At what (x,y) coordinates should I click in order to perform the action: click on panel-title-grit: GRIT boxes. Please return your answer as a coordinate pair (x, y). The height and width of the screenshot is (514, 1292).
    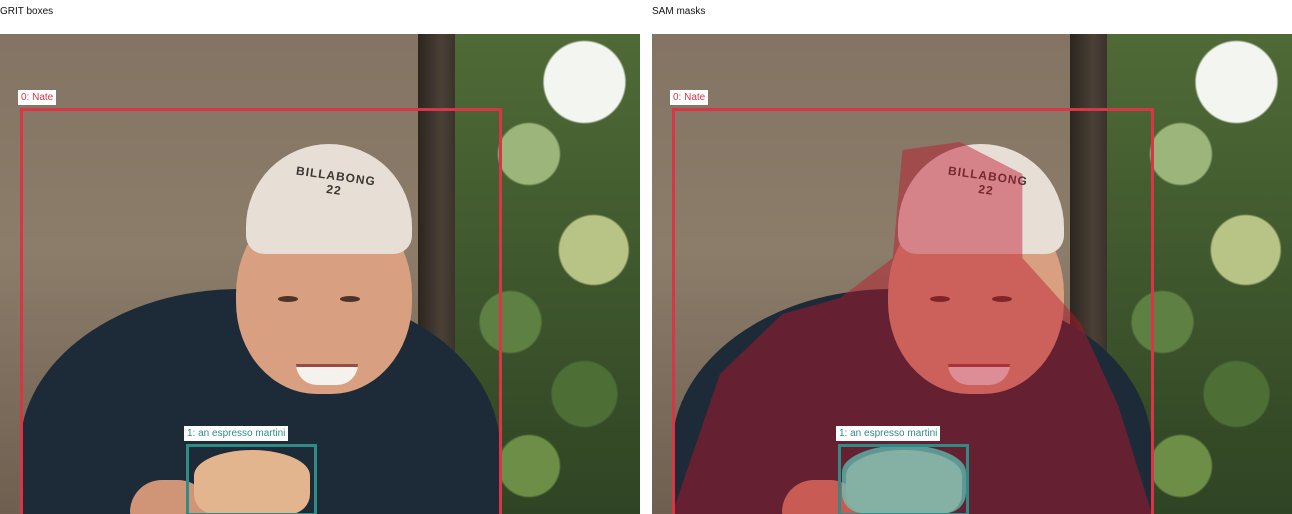
    Looking at the image, I should click on (27, 11).